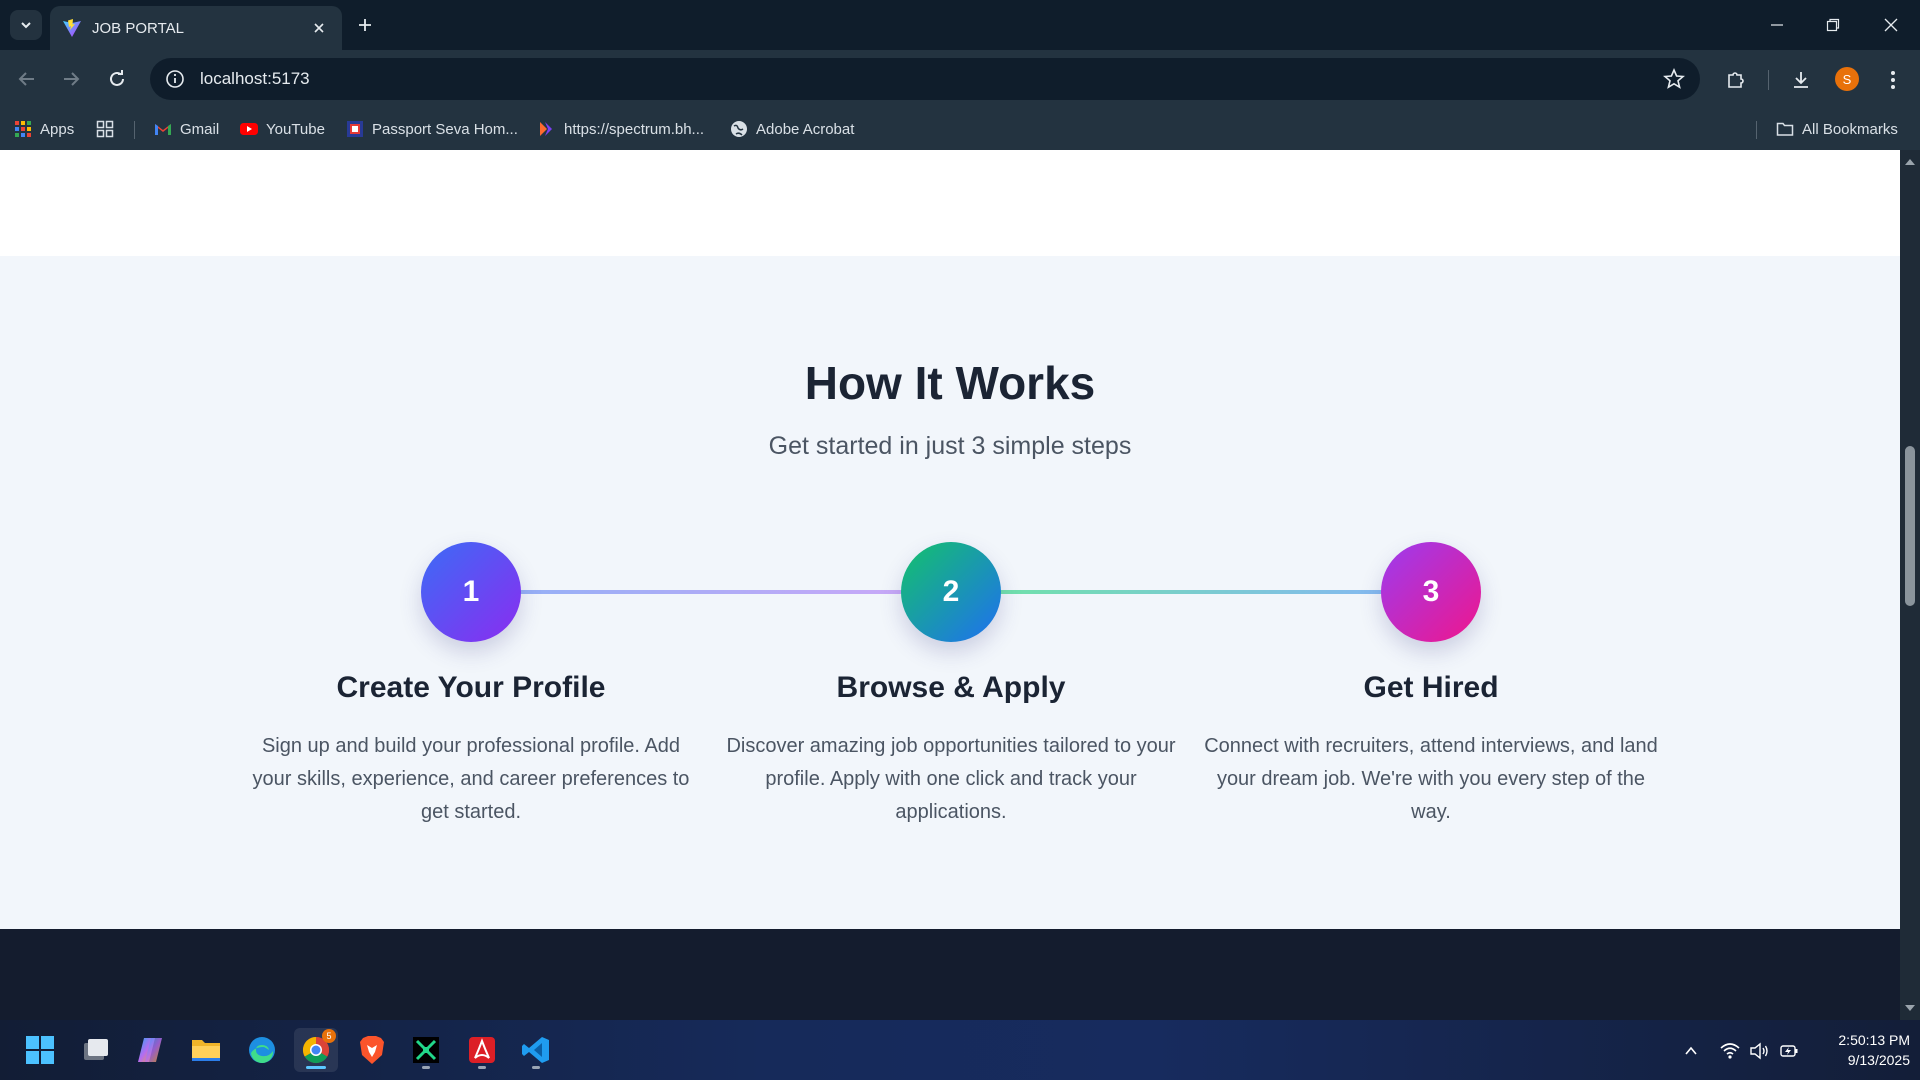 The height and width of the screenshot is (1080, 1920). What do you see at coordinates (536, 1050) in the screenshot?
I see `vscode-button` at bounding box center [536, 1050].